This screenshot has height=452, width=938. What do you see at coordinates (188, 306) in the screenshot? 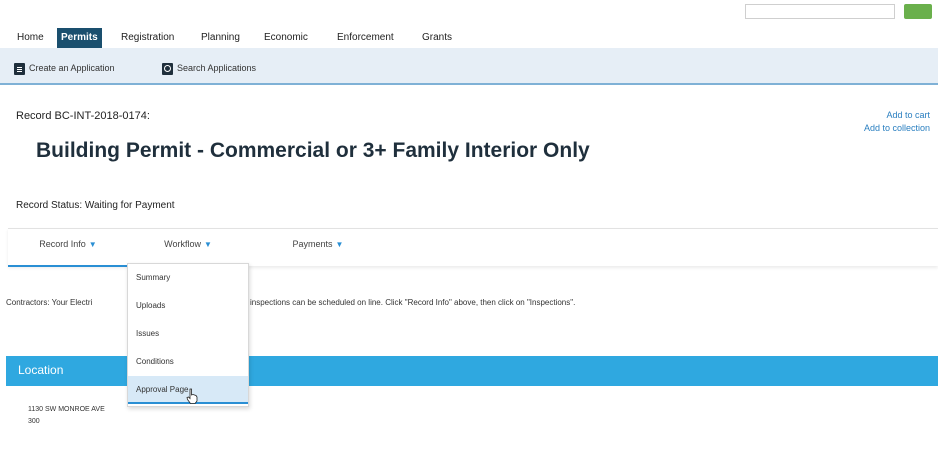
I see `menu-item-uploads: Uploads` at bounding box center [188, 306].